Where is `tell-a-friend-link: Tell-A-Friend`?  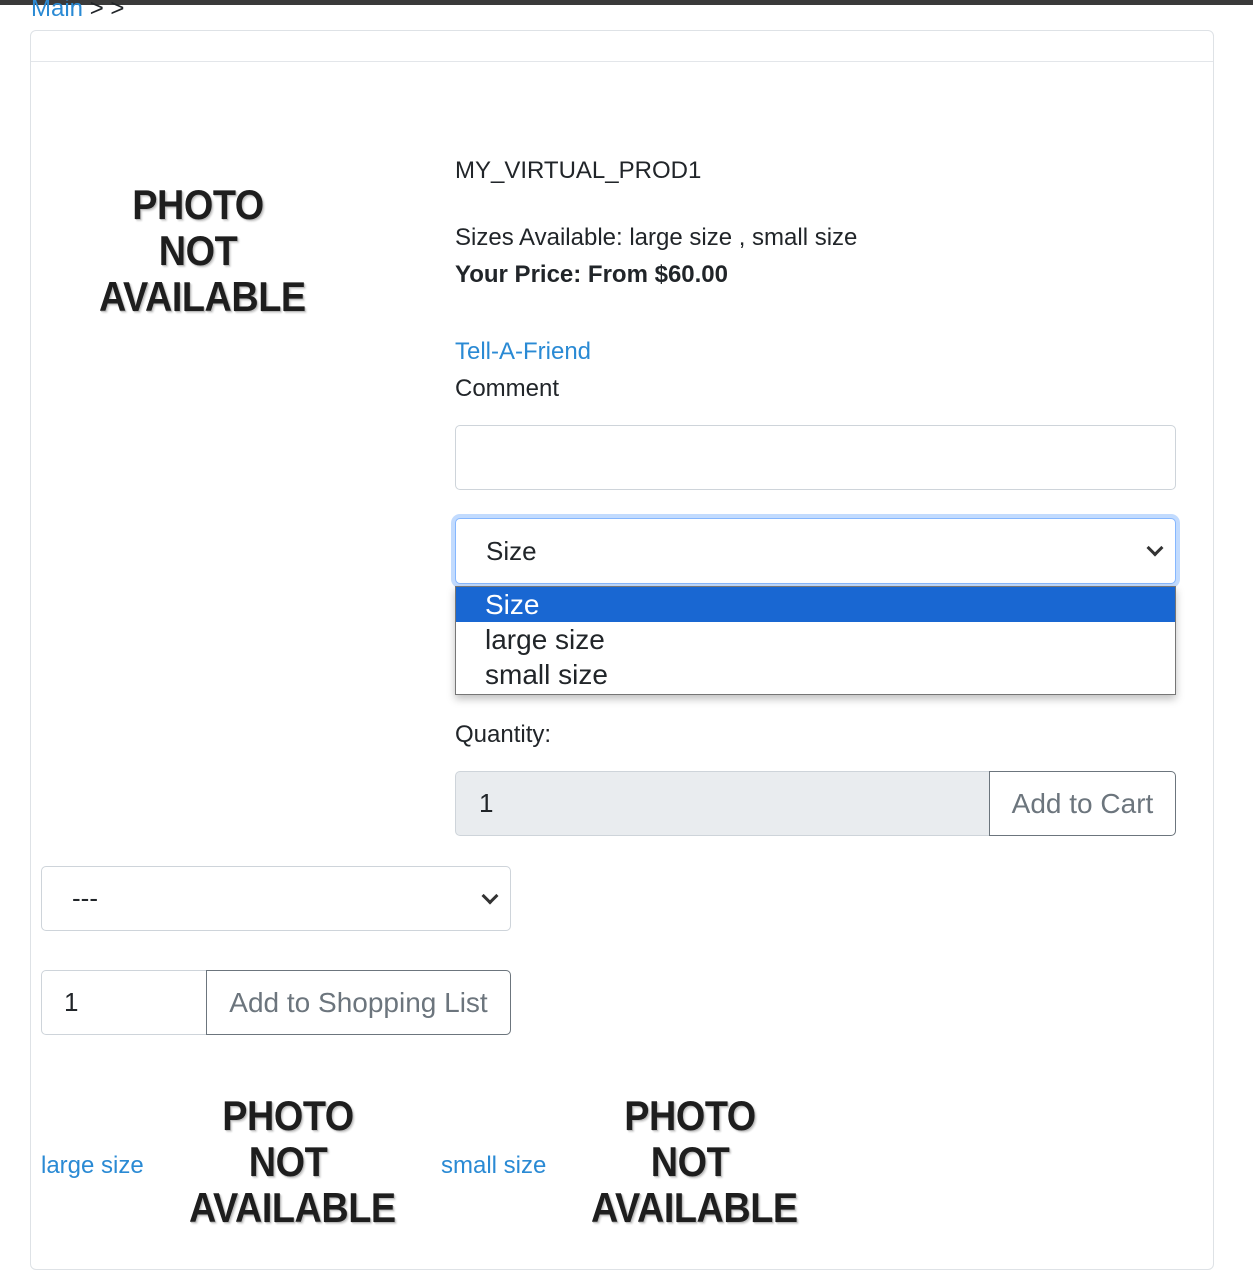 tell-a-friend-link: Tell-A-Friend is located at coordinates (523, 352).